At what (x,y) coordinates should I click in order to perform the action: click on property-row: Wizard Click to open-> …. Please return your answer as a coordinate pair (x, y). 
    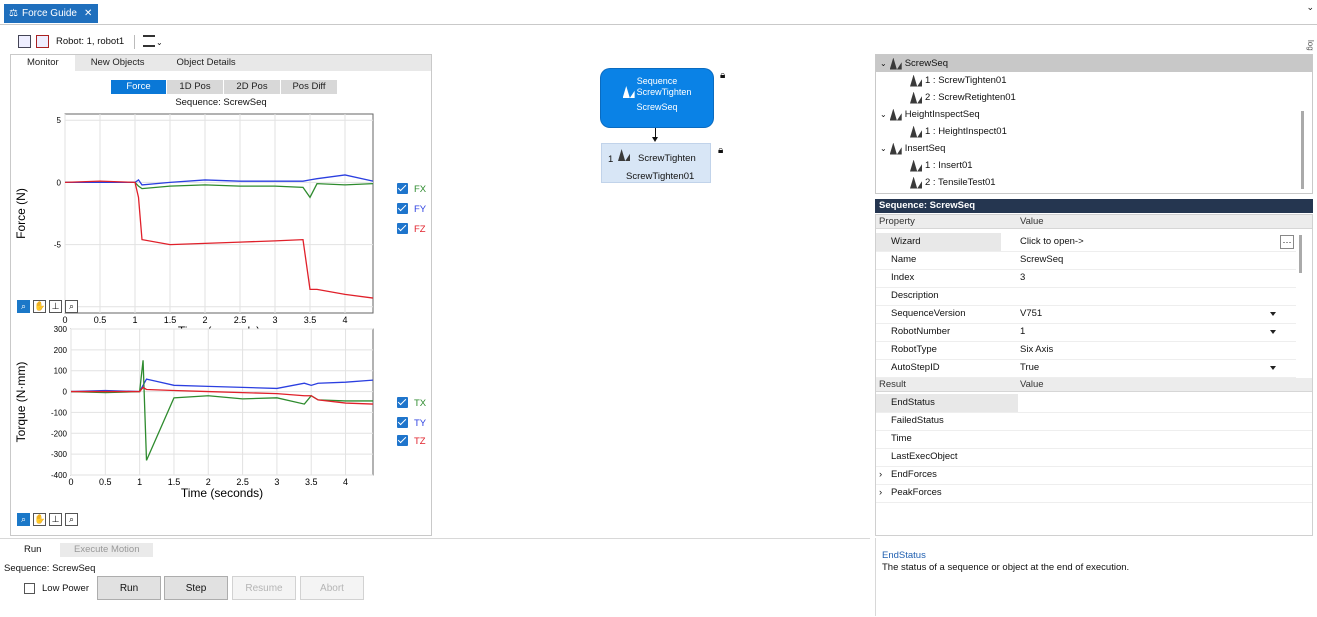
    Looking at the image, I should click on (1086, 242).